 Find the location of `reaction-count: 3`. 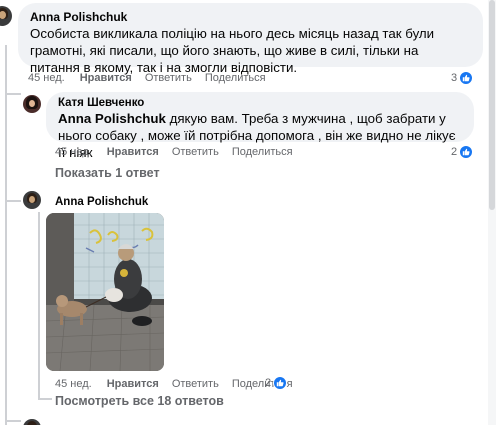

reaction-count: 3 is located at coordinates (462, 78).